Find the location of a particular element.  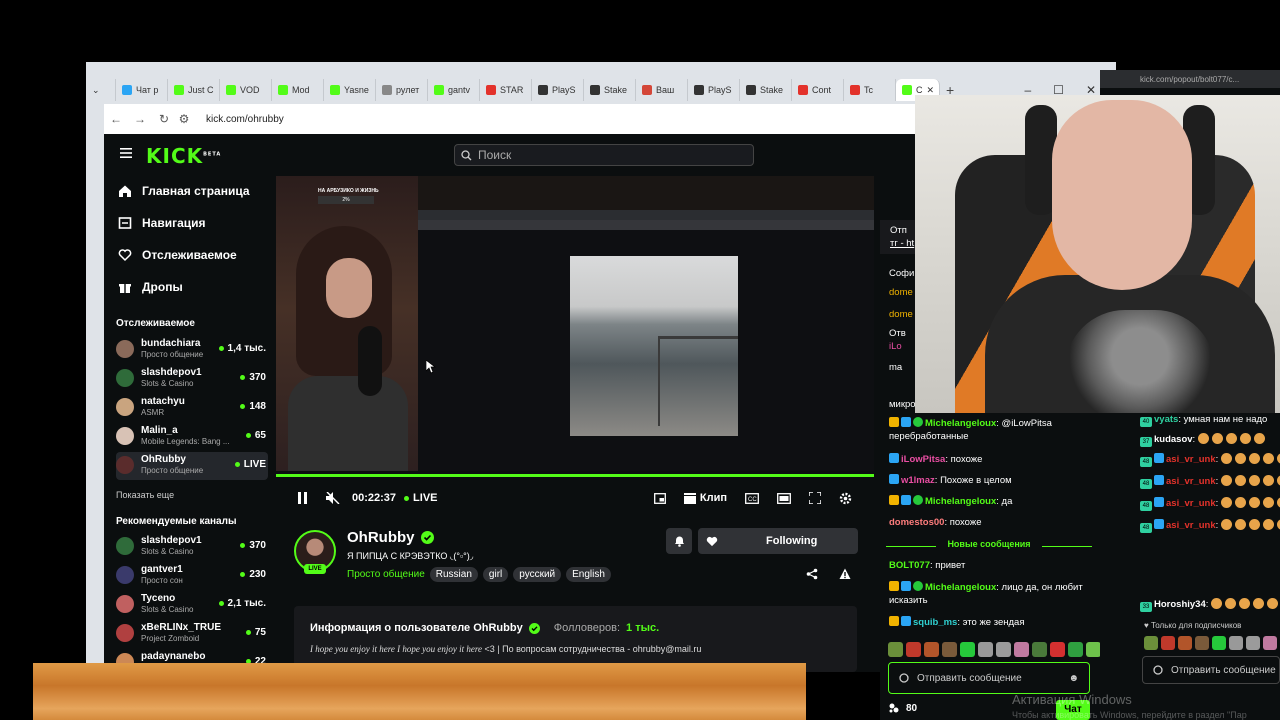

stream-tag: English is located at coordinates (588, 574).